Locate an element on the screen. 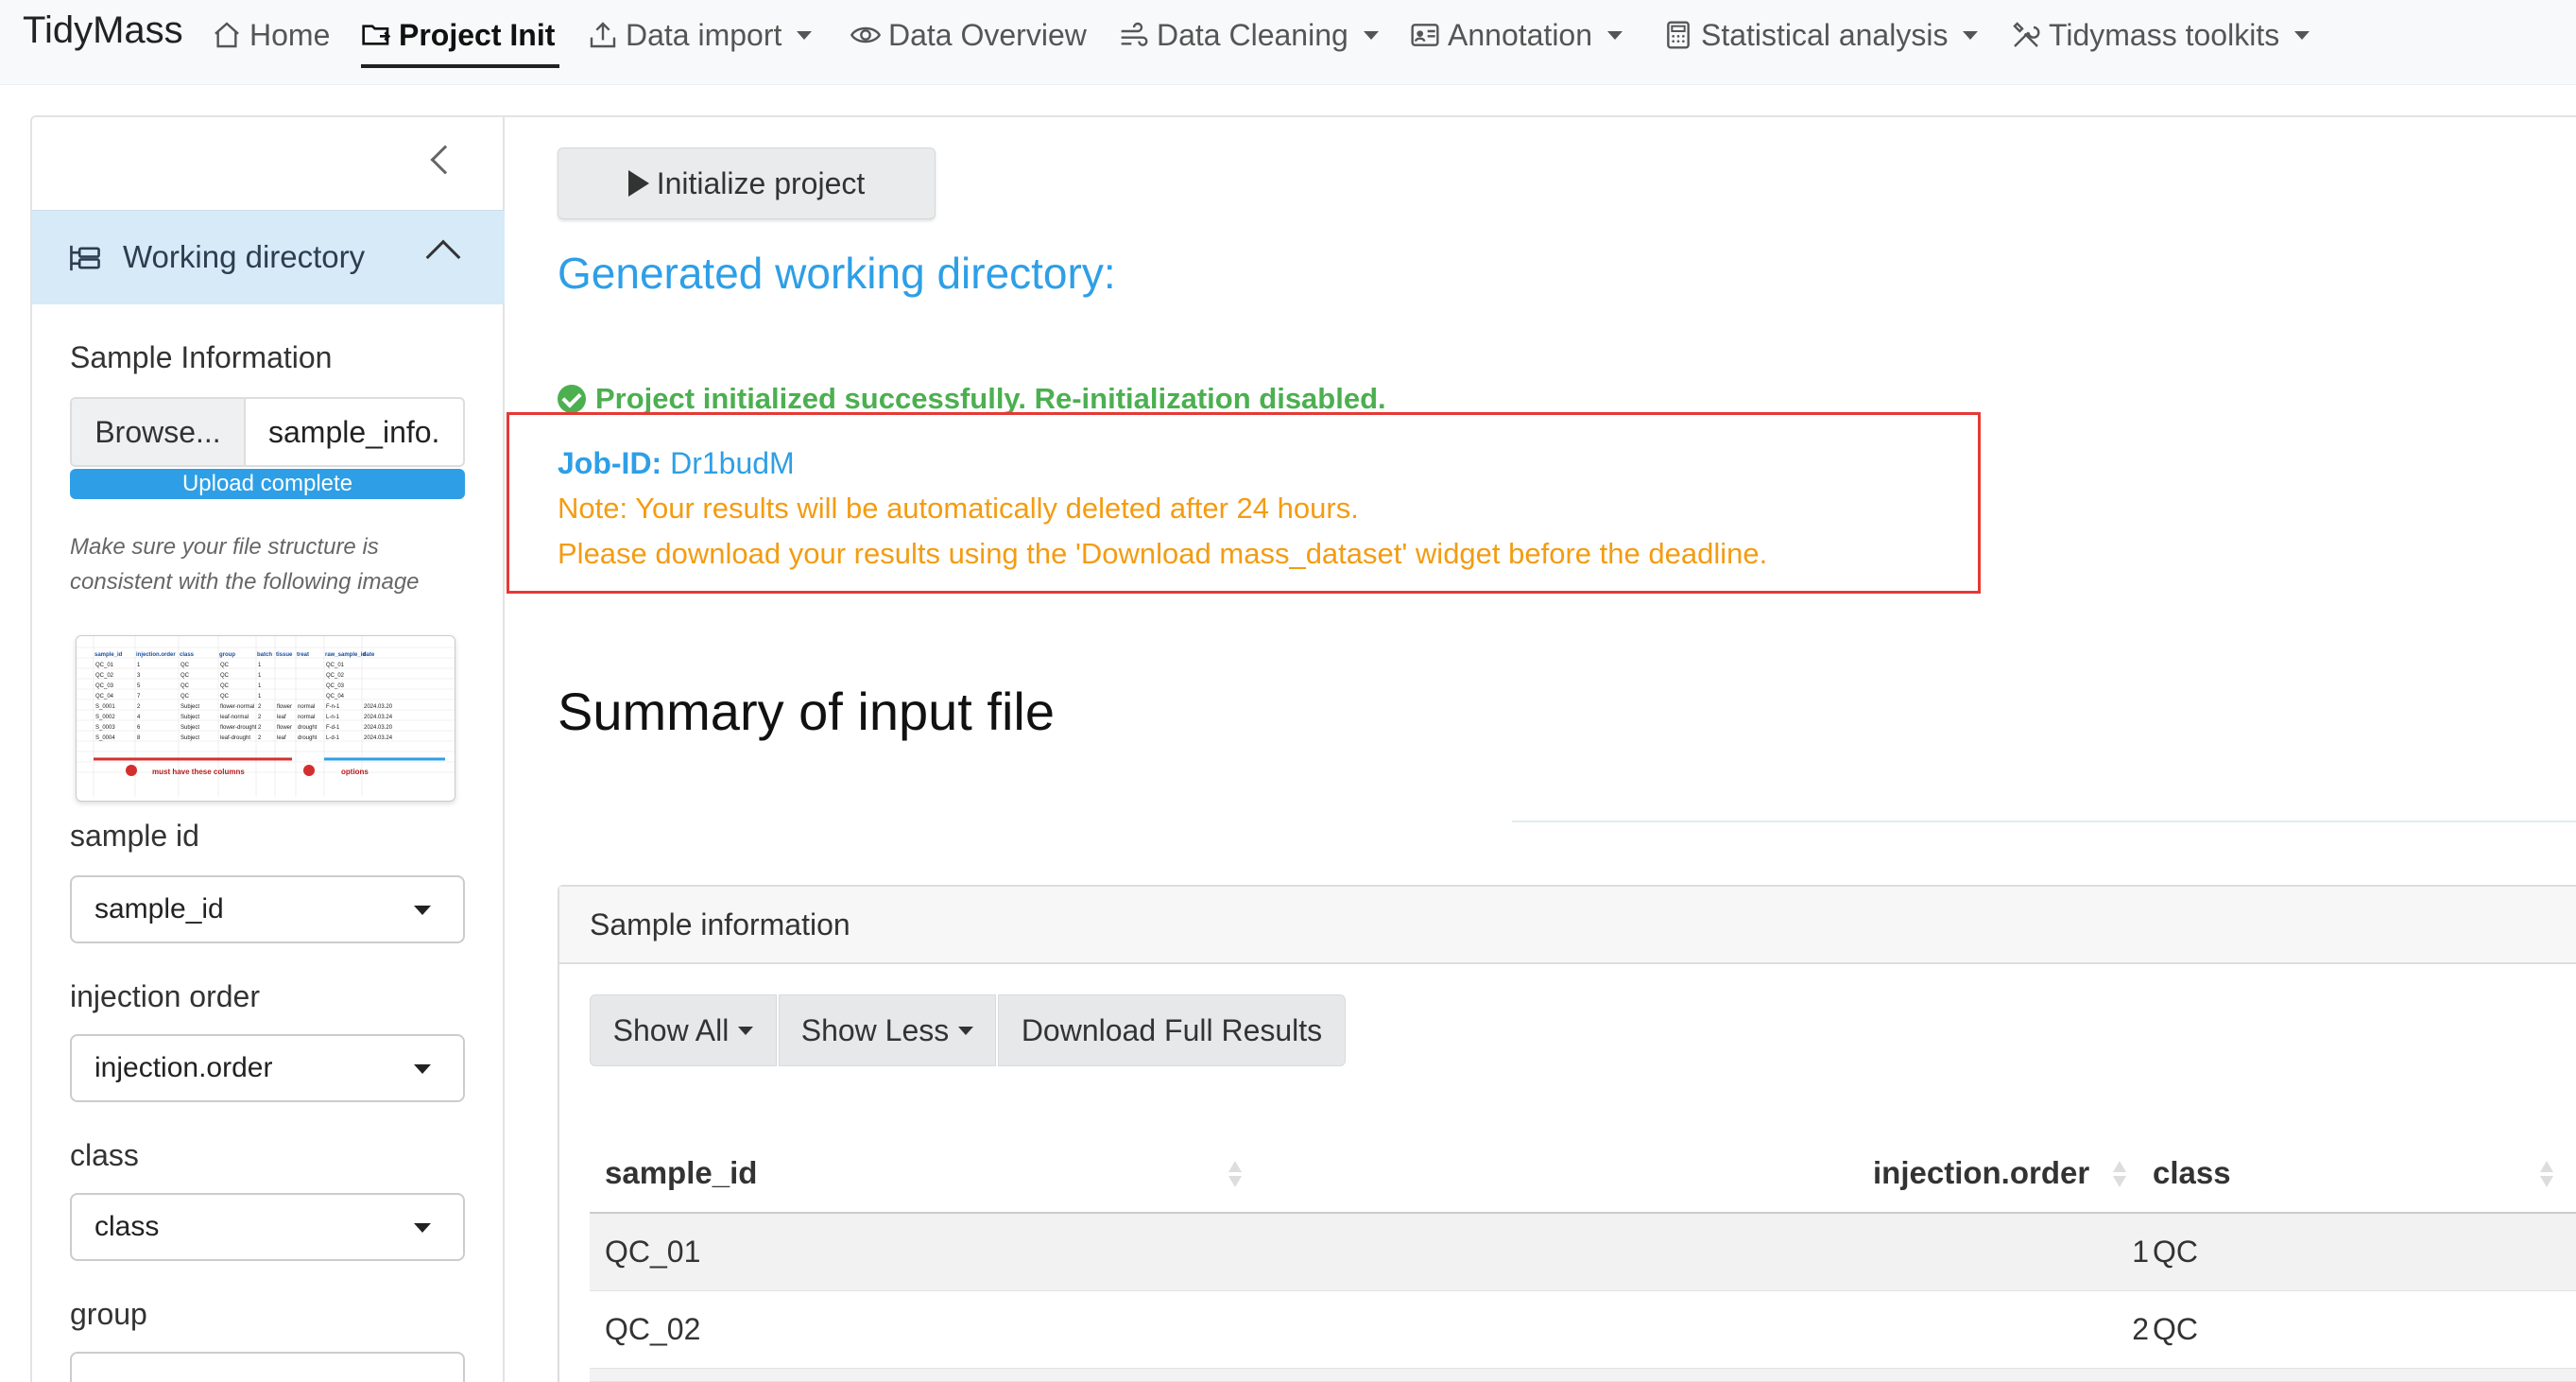  home-icon is located at coordinates (227, 35).